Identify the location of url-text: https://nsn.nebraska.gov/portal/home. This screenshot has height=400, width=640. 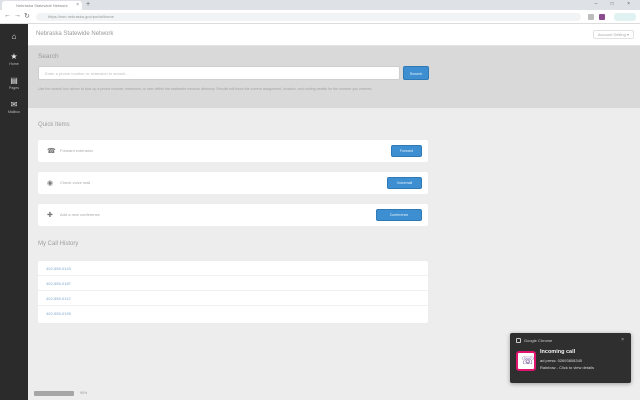
(81, 16).